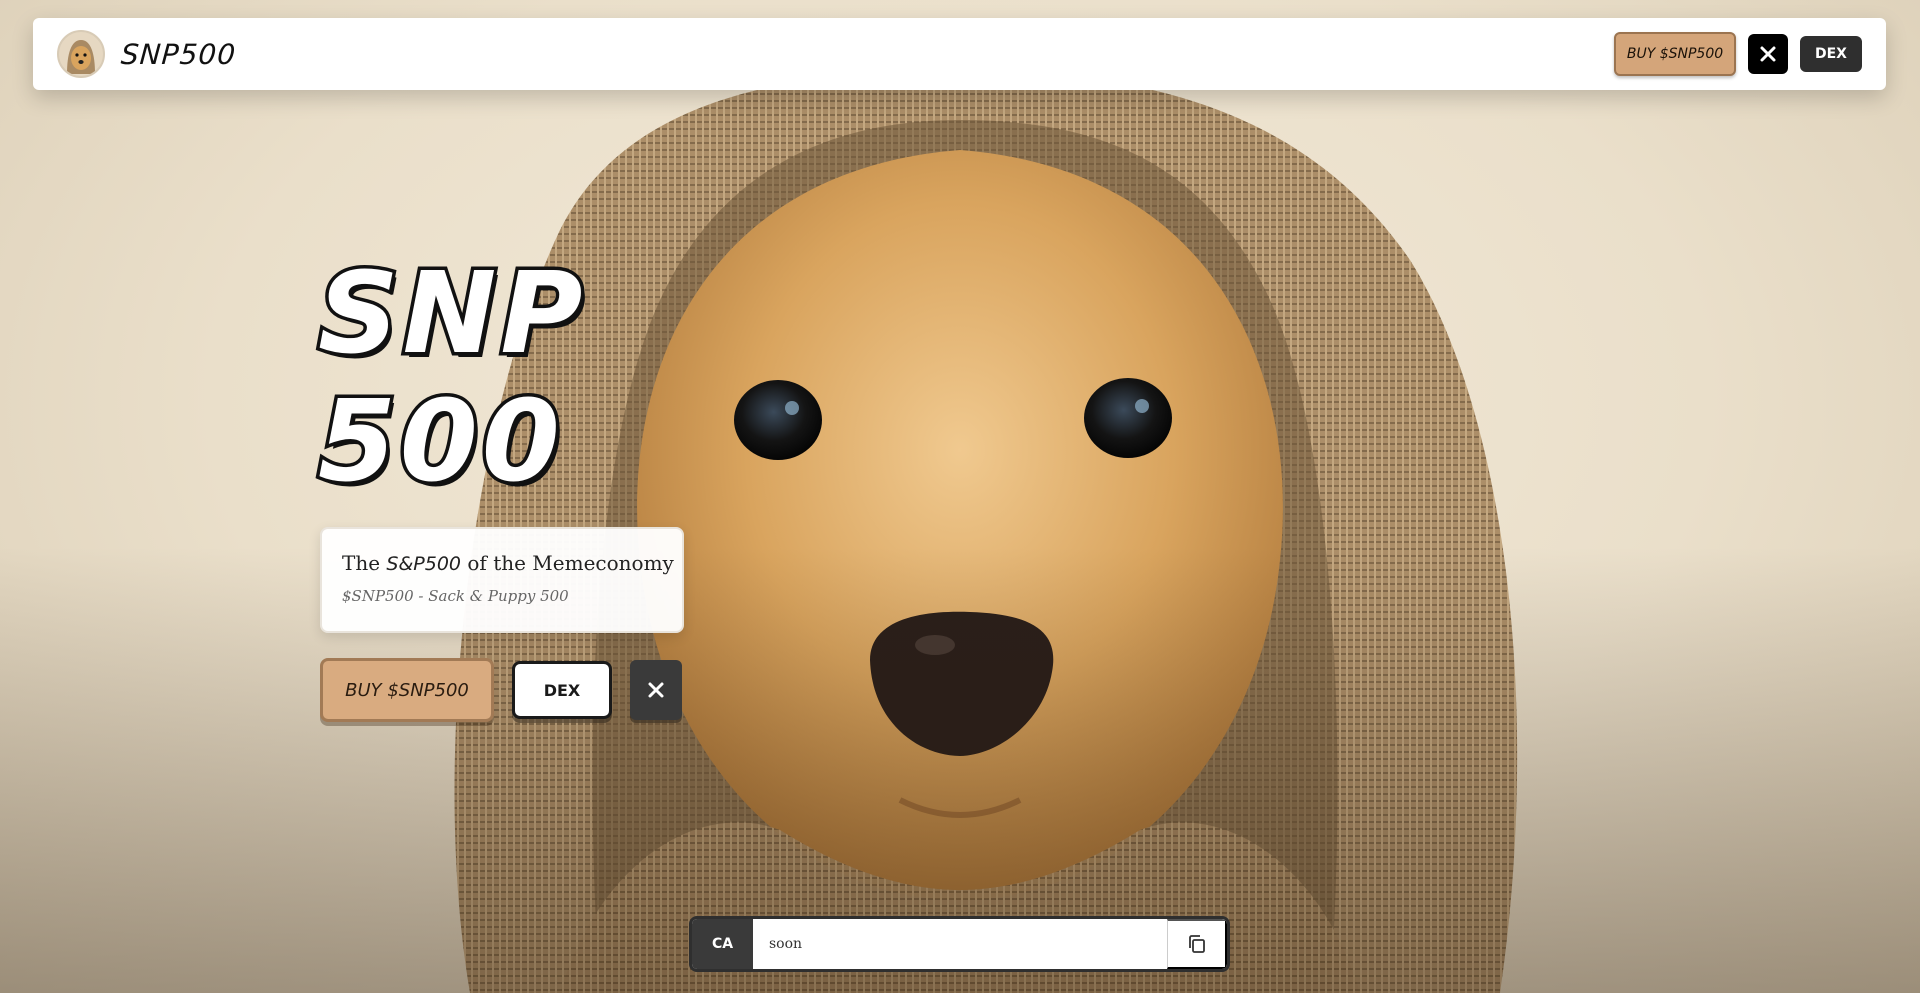 The image size is (1920, 993). I want to click on x-link-hero, so click(656, 690).